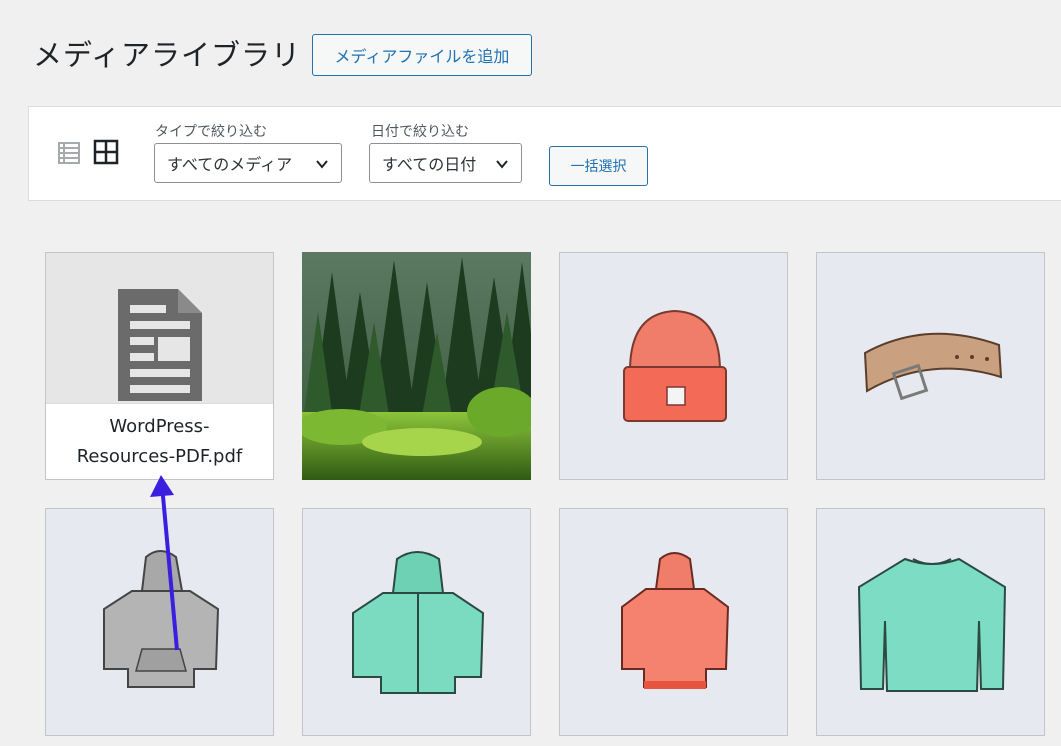 Image resolution: width=1061 pixels, height=746 pixels. I want to click on filename-line-1: WordPress-, so click(159, 426).